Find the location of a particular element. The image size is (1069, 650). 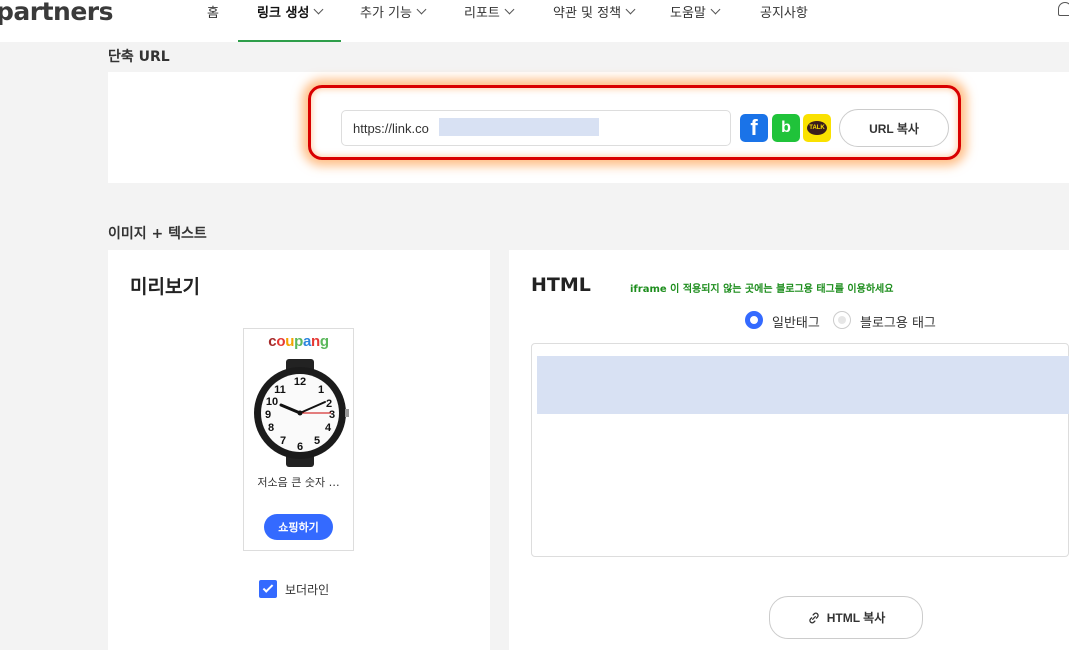

active-nav-underline is located at coordinates (289, 41).